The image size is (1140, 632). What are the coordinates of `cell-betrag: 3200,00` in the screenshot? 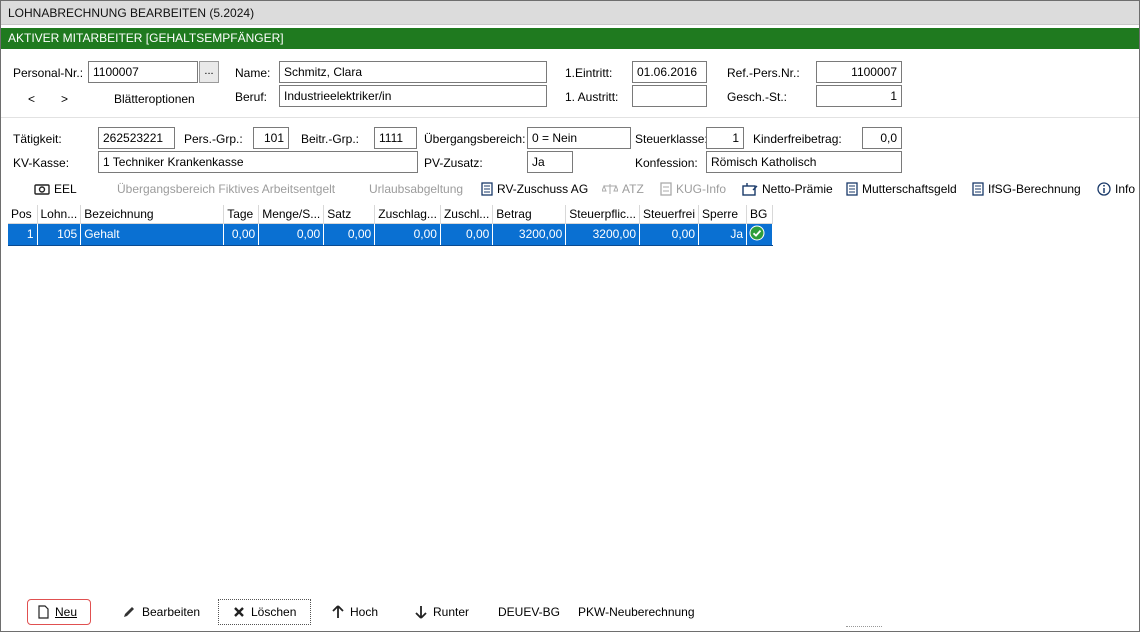 It's located at (529, 234).